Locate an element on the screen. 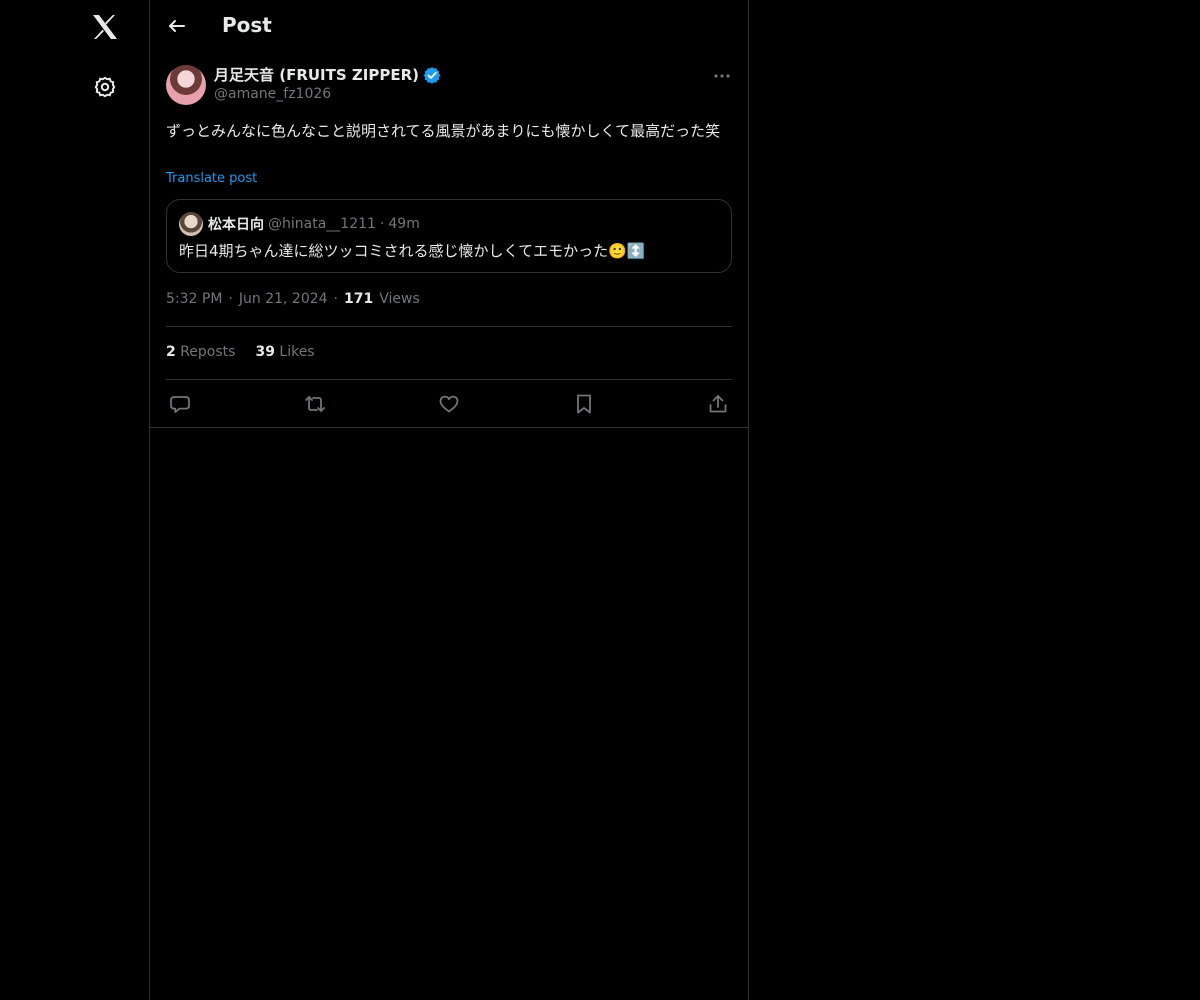 Image resolution: width=1200 pixels, height=1000 pixels. likes-label: Likes is located at coordinates (297, 352).